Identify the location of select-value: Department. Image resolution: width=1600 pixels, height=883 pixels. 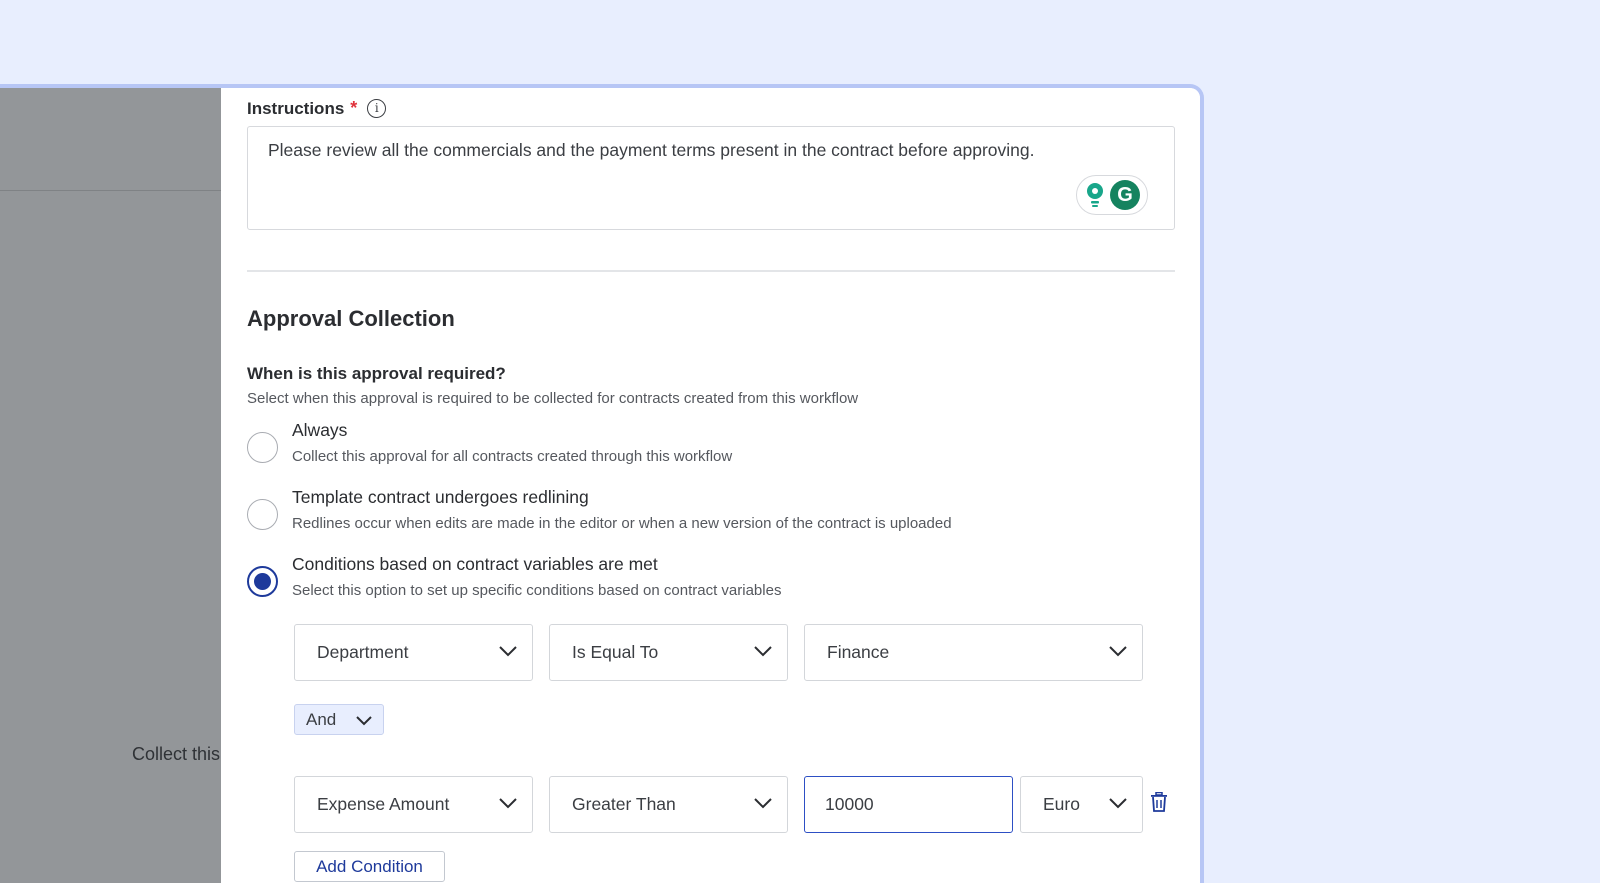
(363, 652).